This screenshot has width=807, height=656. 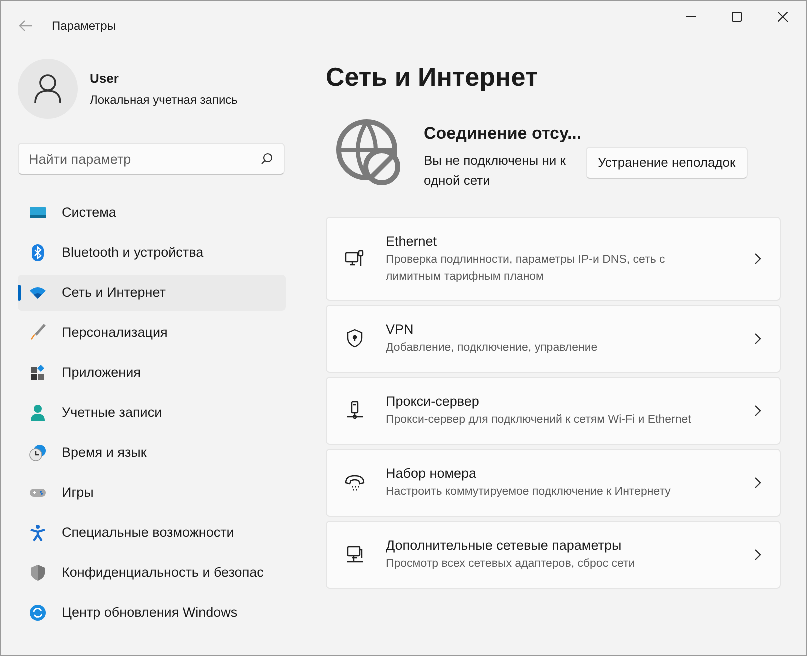 What do you see at coordinates (553, 338) in the screenshot?
I see `settings-card: VPN Добавление, подключение, управление` at bounding box center [553, 338].